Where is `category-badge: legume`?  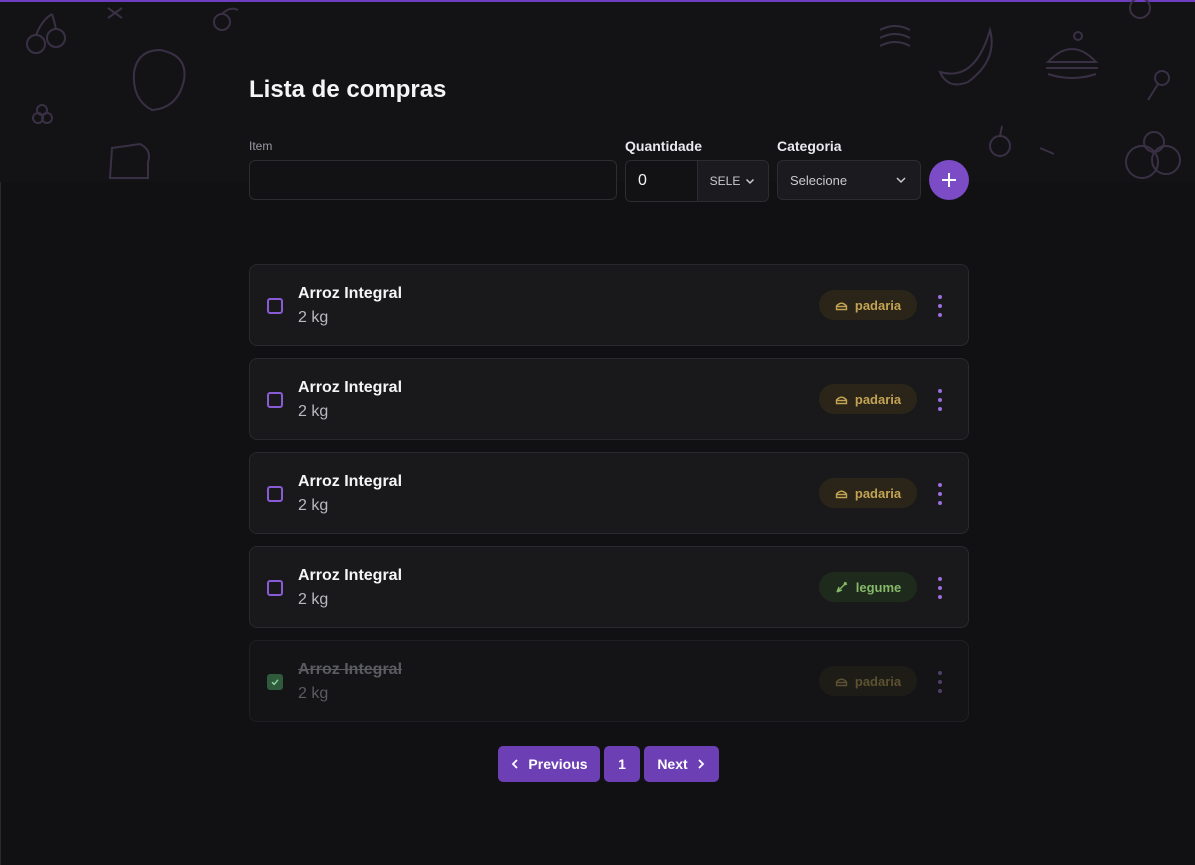 category-badge: legume is located at coordinates (868, 587).